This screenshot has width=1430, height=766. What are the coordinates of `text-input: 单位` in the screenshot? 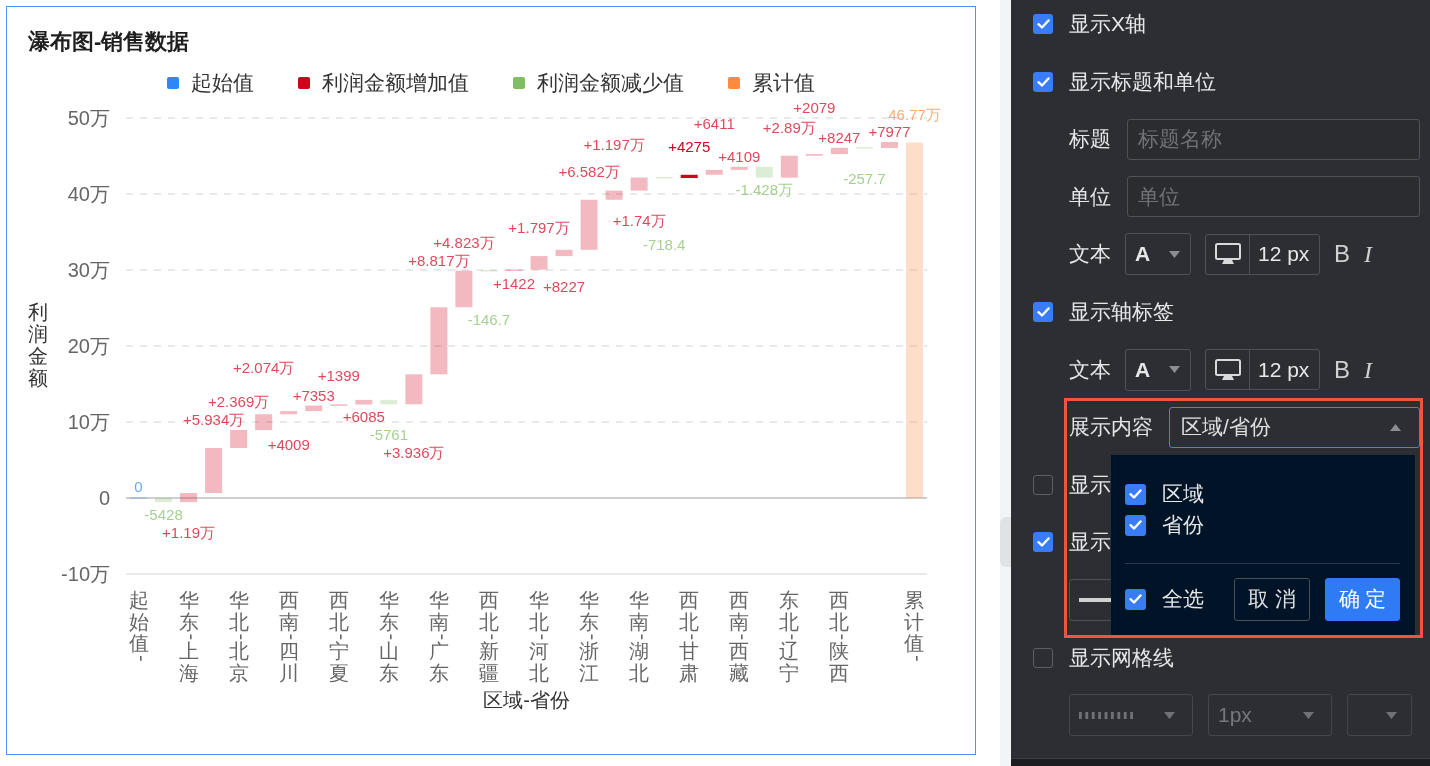 It's located at (1273, 197).